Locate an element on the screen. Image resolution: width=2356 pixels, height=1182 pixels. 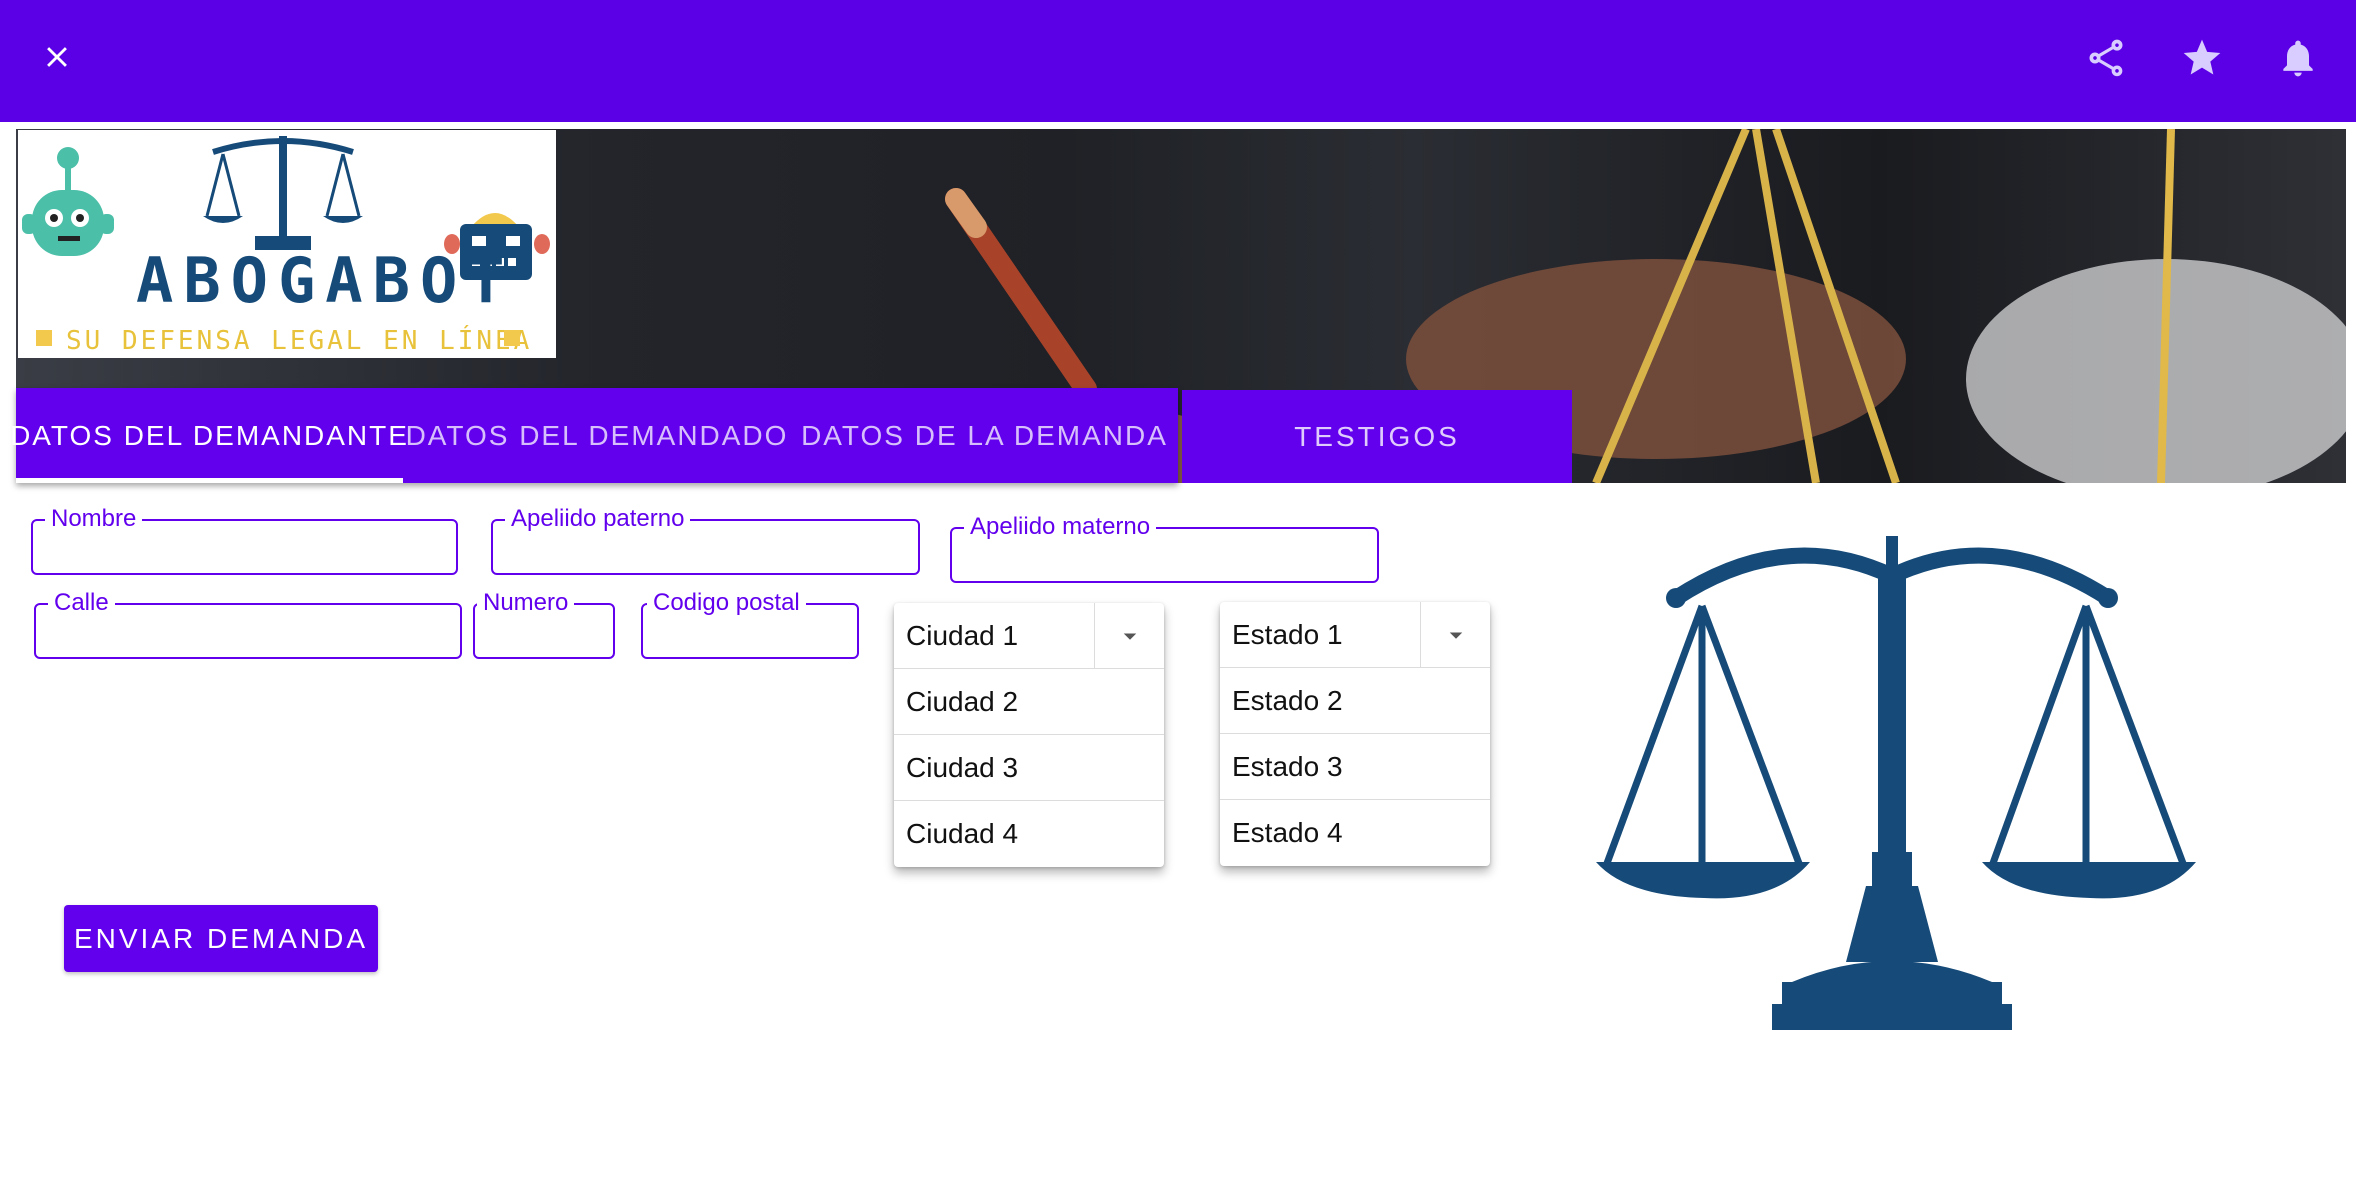
tab-testigos: TESTIGOS is located at coordinates (1377, 436).